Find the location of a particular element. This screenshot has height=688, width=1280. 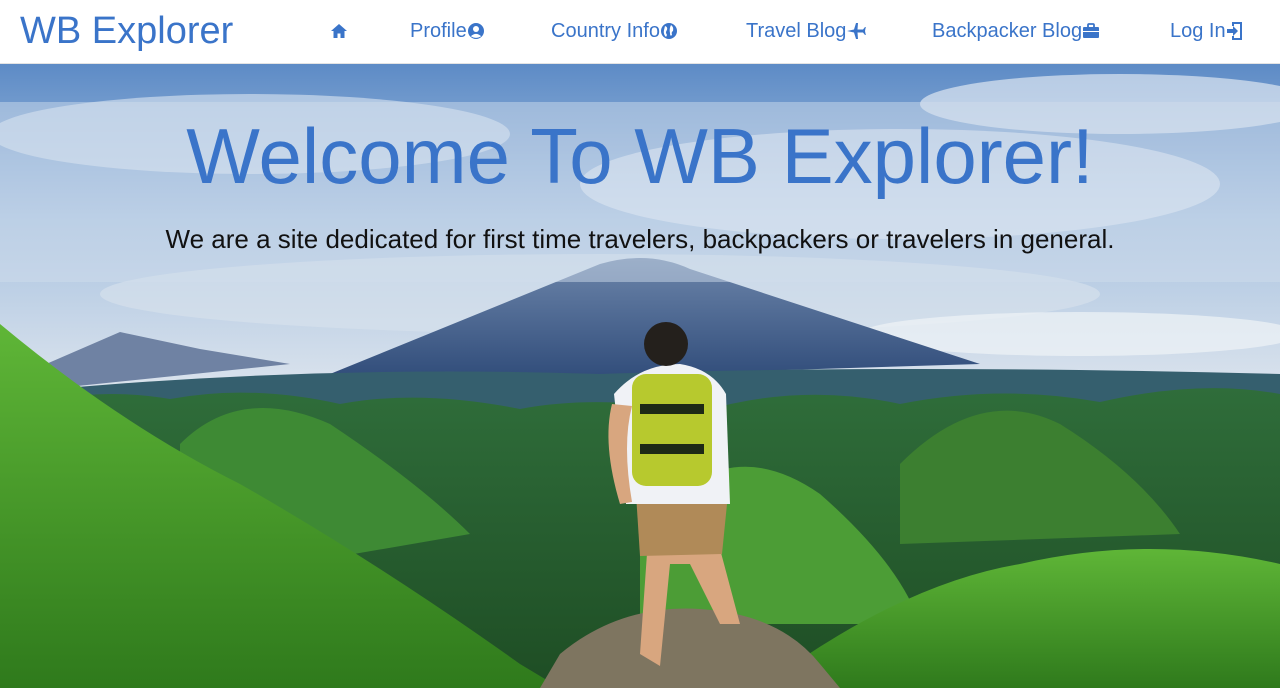

hero-title: Welcome To WB Explorer! is located at coordinates (640, 156).